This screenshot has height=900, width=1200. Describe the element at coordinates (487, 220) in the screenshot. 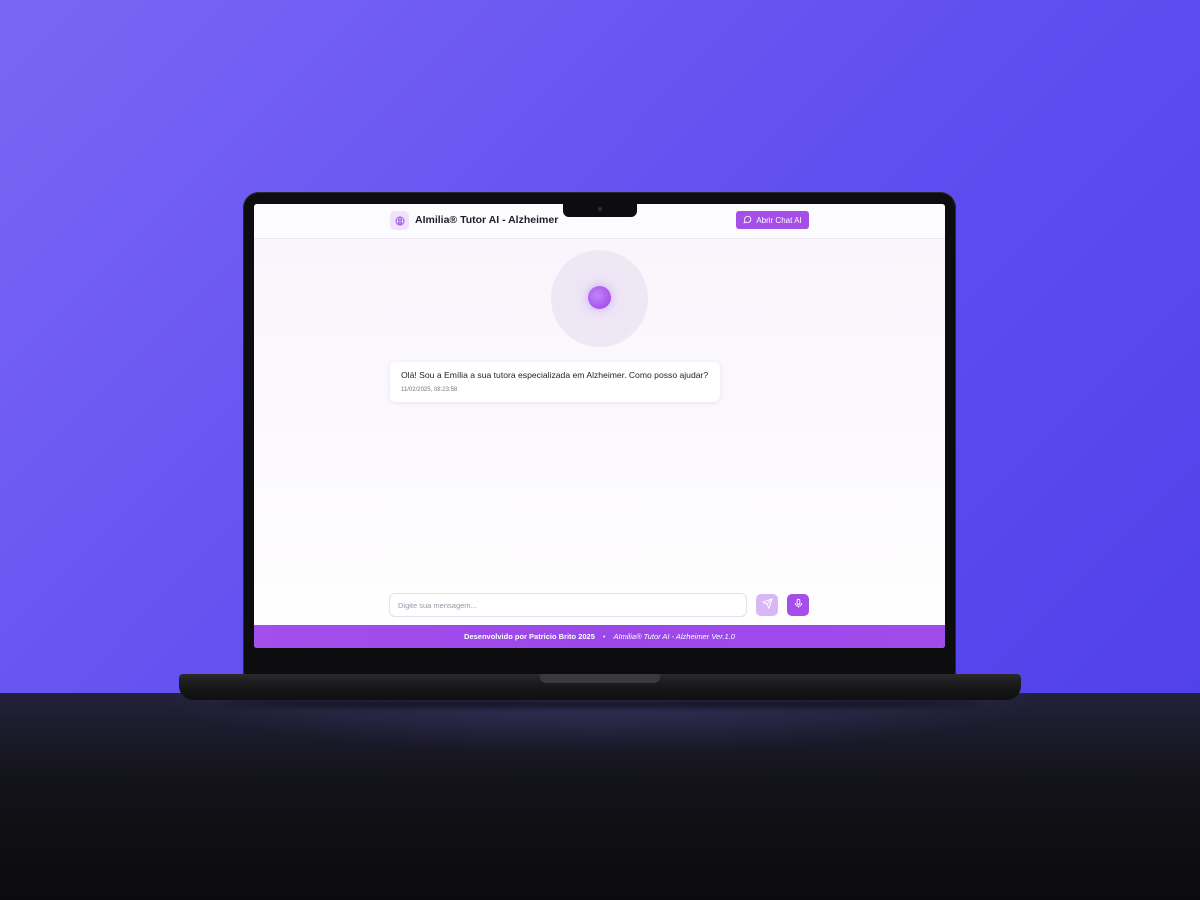

I see `app-title: AImilia® Tutor AI - Alzheimer` at that location.